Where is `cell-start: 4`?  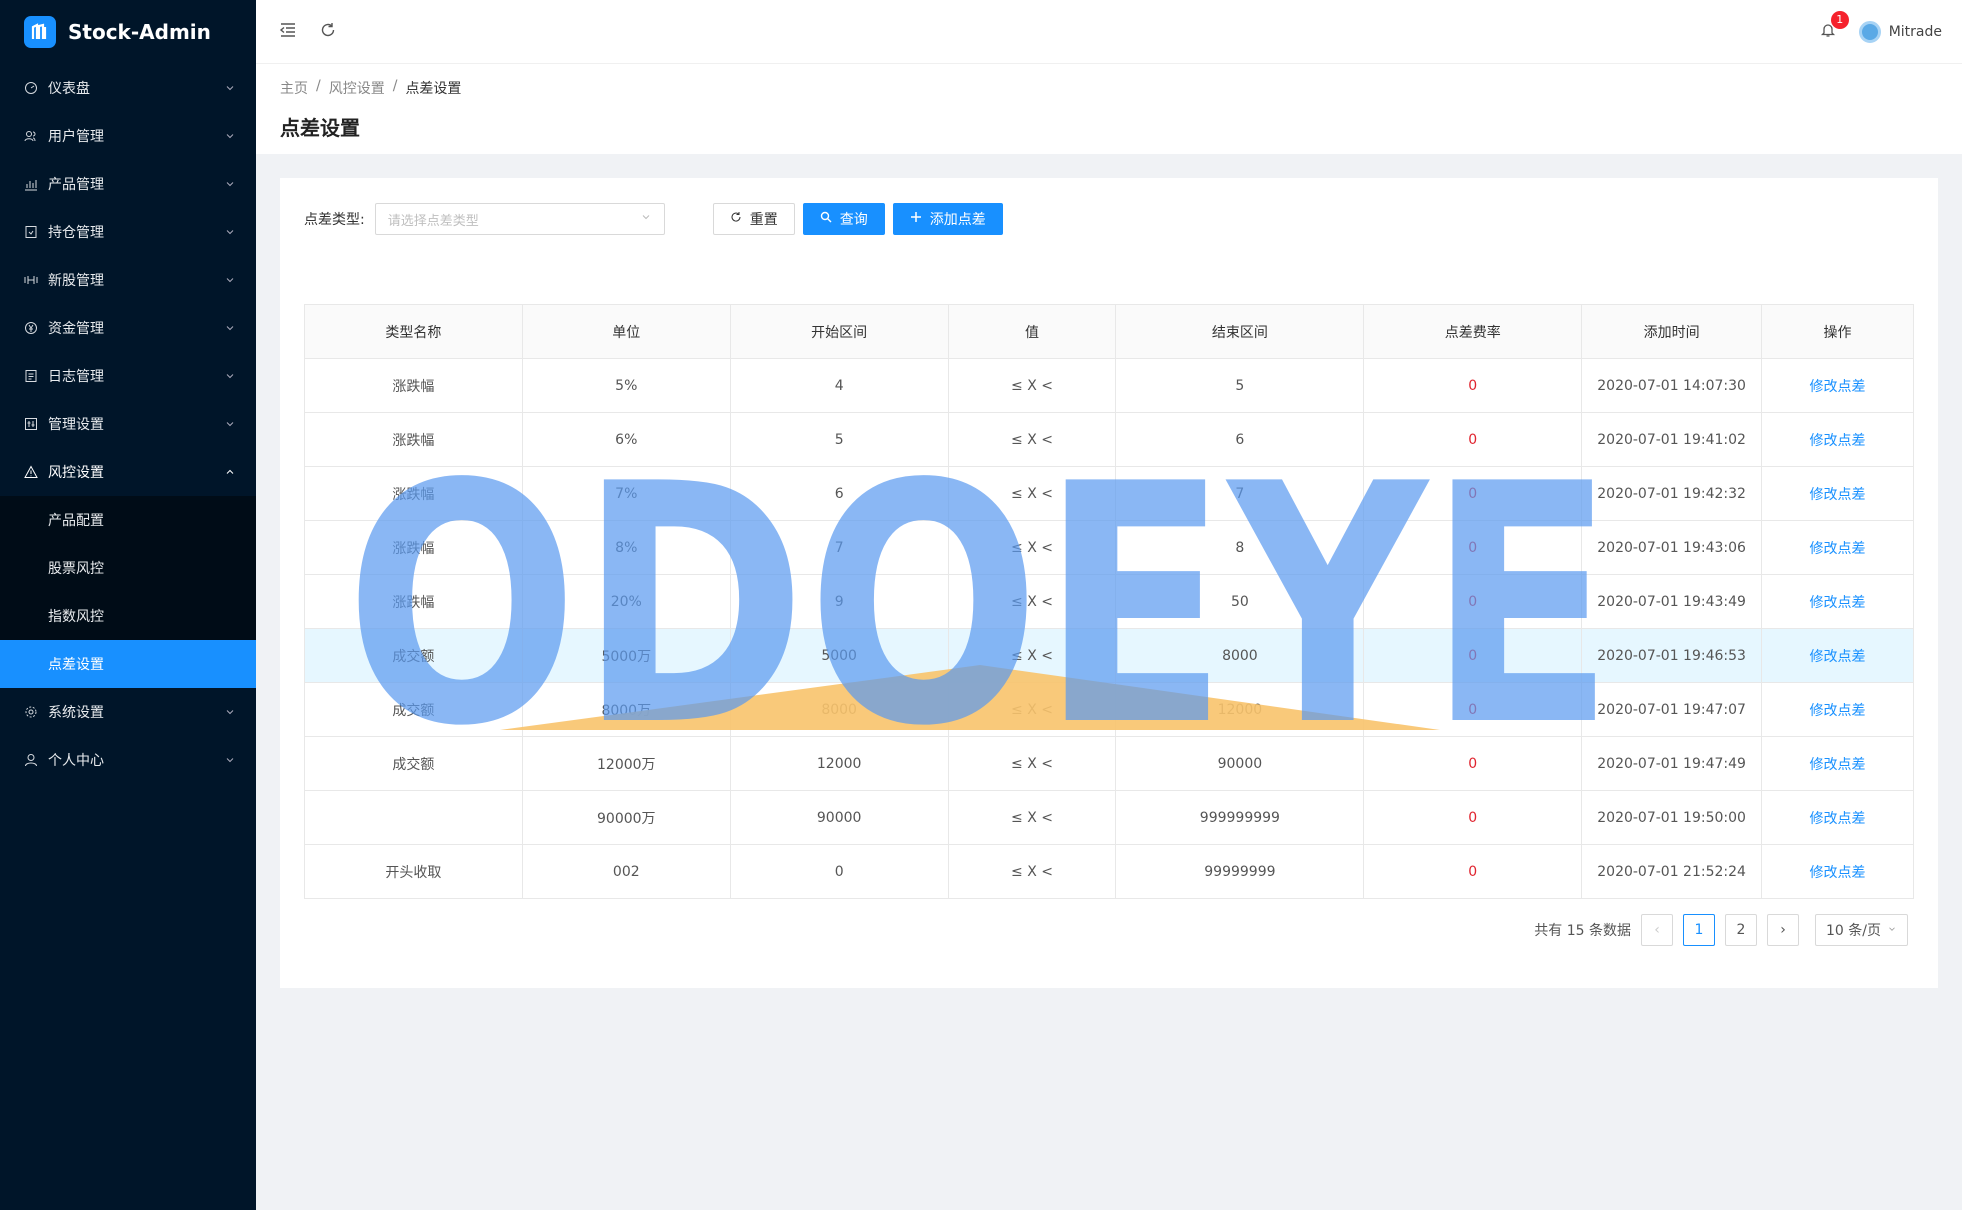
cell-start: 4 is located at coordinates (839, 385).